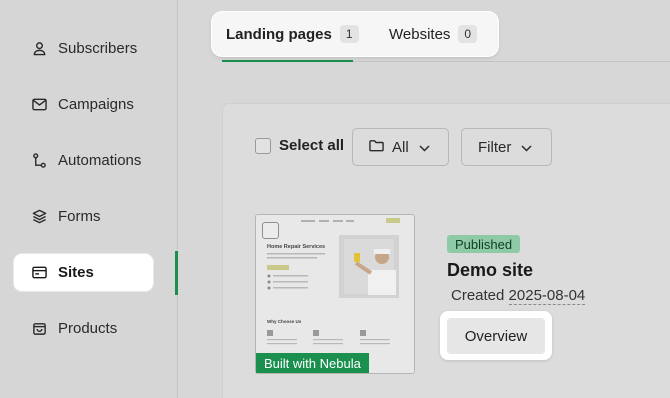  I want to click on sidebar-item-sites: Sites, so click(83, 272).